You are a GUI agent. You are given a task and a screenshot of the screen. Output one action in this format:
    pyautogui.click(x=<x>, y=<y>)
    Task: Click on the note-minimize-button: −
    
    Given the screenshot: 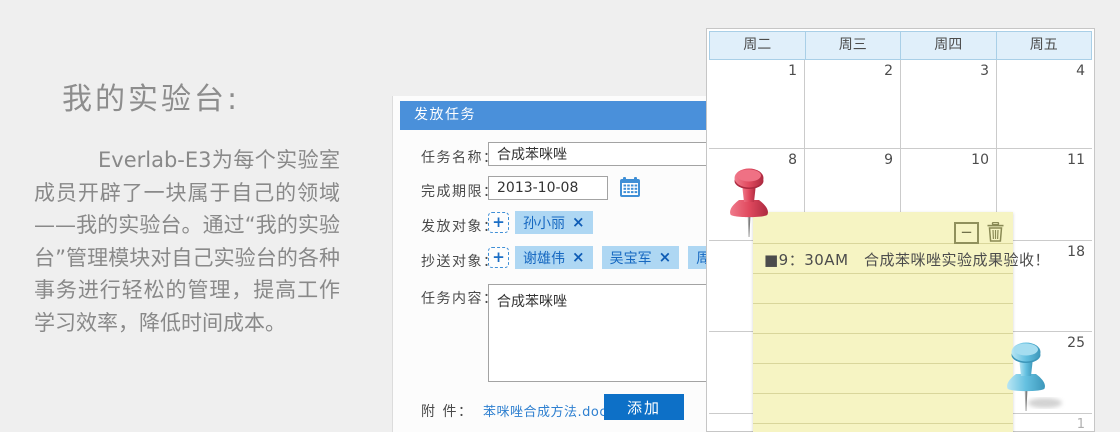 What is the action you would take?
    pyautogui.click(x=966, y=233)
    